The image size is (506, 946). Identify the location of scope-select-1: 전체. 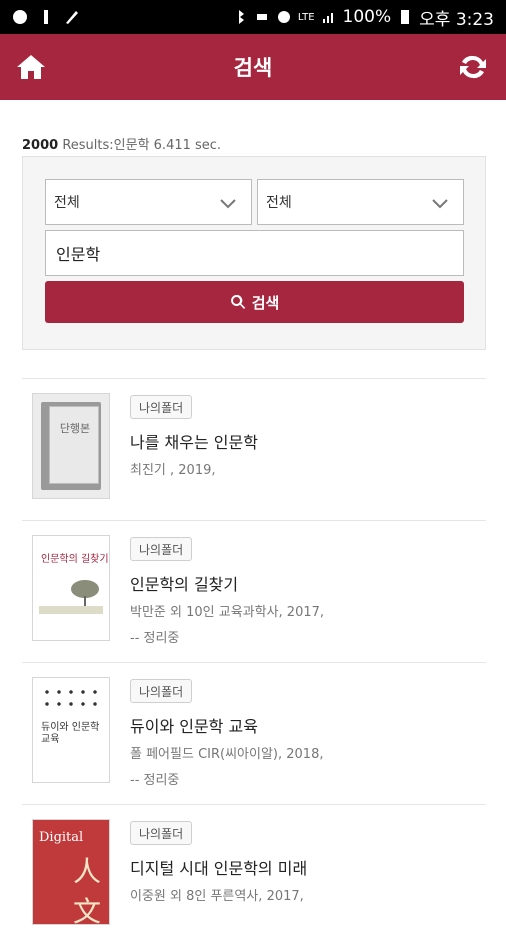
(148, 202).